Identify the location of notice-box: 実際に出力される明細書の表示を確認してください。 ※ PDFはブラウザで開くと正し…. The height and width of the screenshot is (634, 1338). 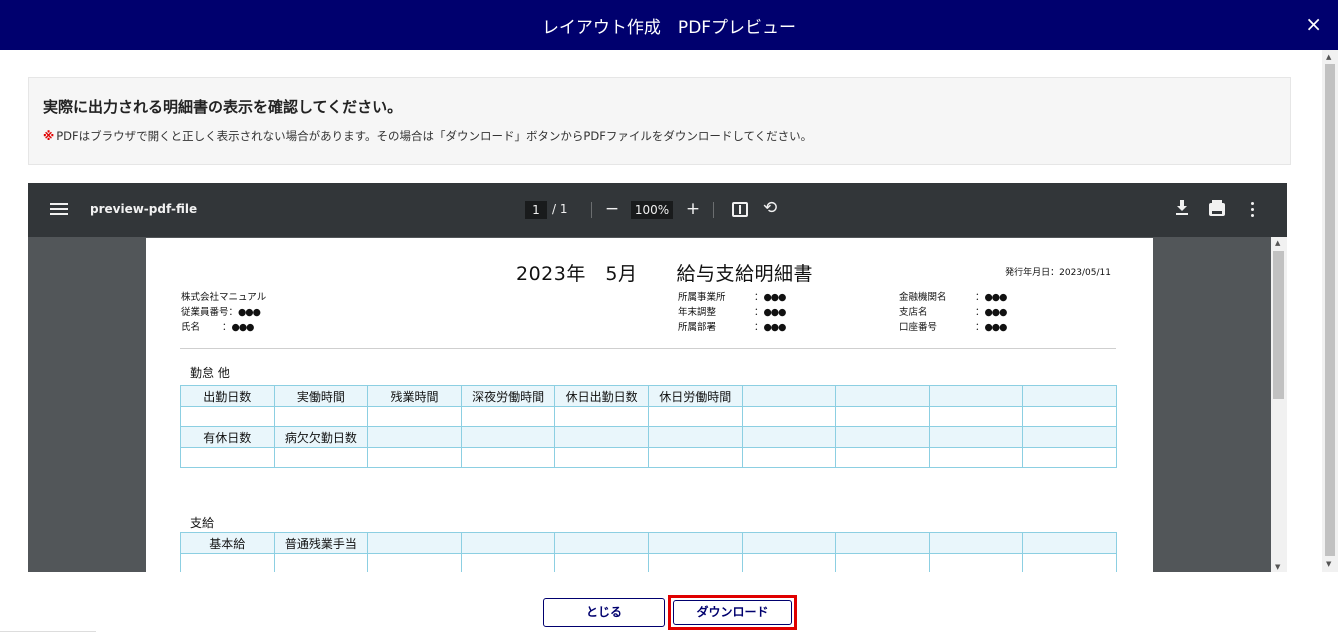
(659, 121).